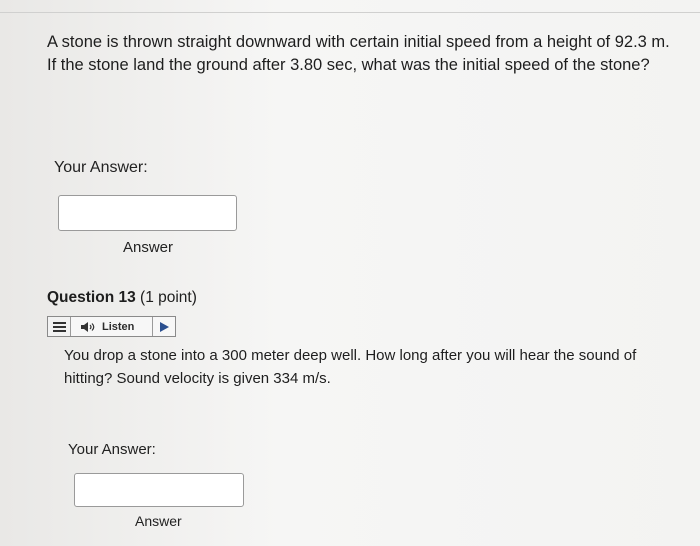 This screenshot has width=700, height=546. I want to click on listen-toolbar: Listen, so click(111, 326).